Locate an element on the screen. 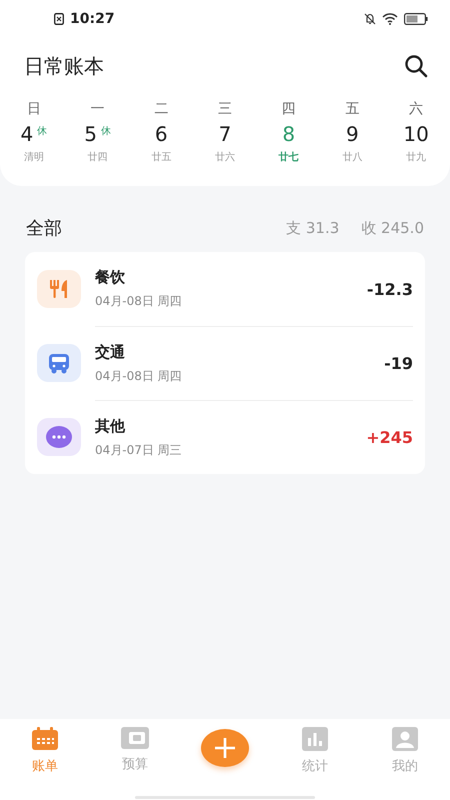 This screenshot has height=800, width=450. bus-icon is located at coordinates (59, 363).